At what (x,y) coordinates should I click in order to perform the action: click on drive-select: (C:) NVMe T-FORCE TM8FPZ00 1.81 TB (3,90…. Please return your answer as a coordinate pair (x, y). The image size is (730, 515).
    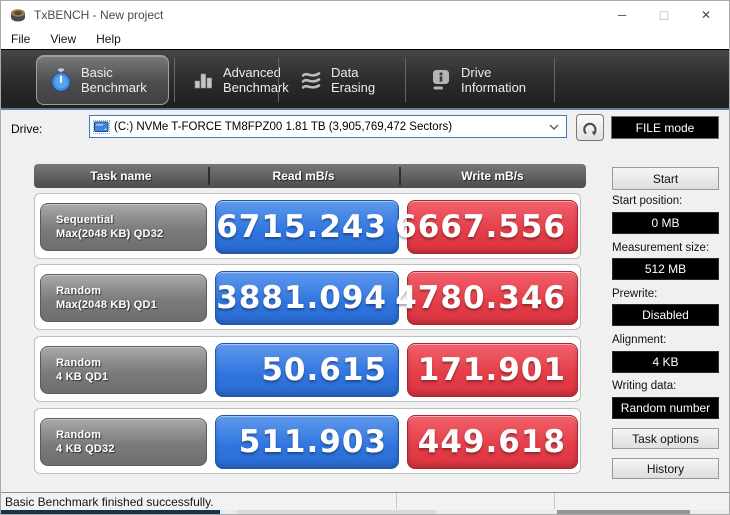
    Looking at the image, I should click on (328, 126).